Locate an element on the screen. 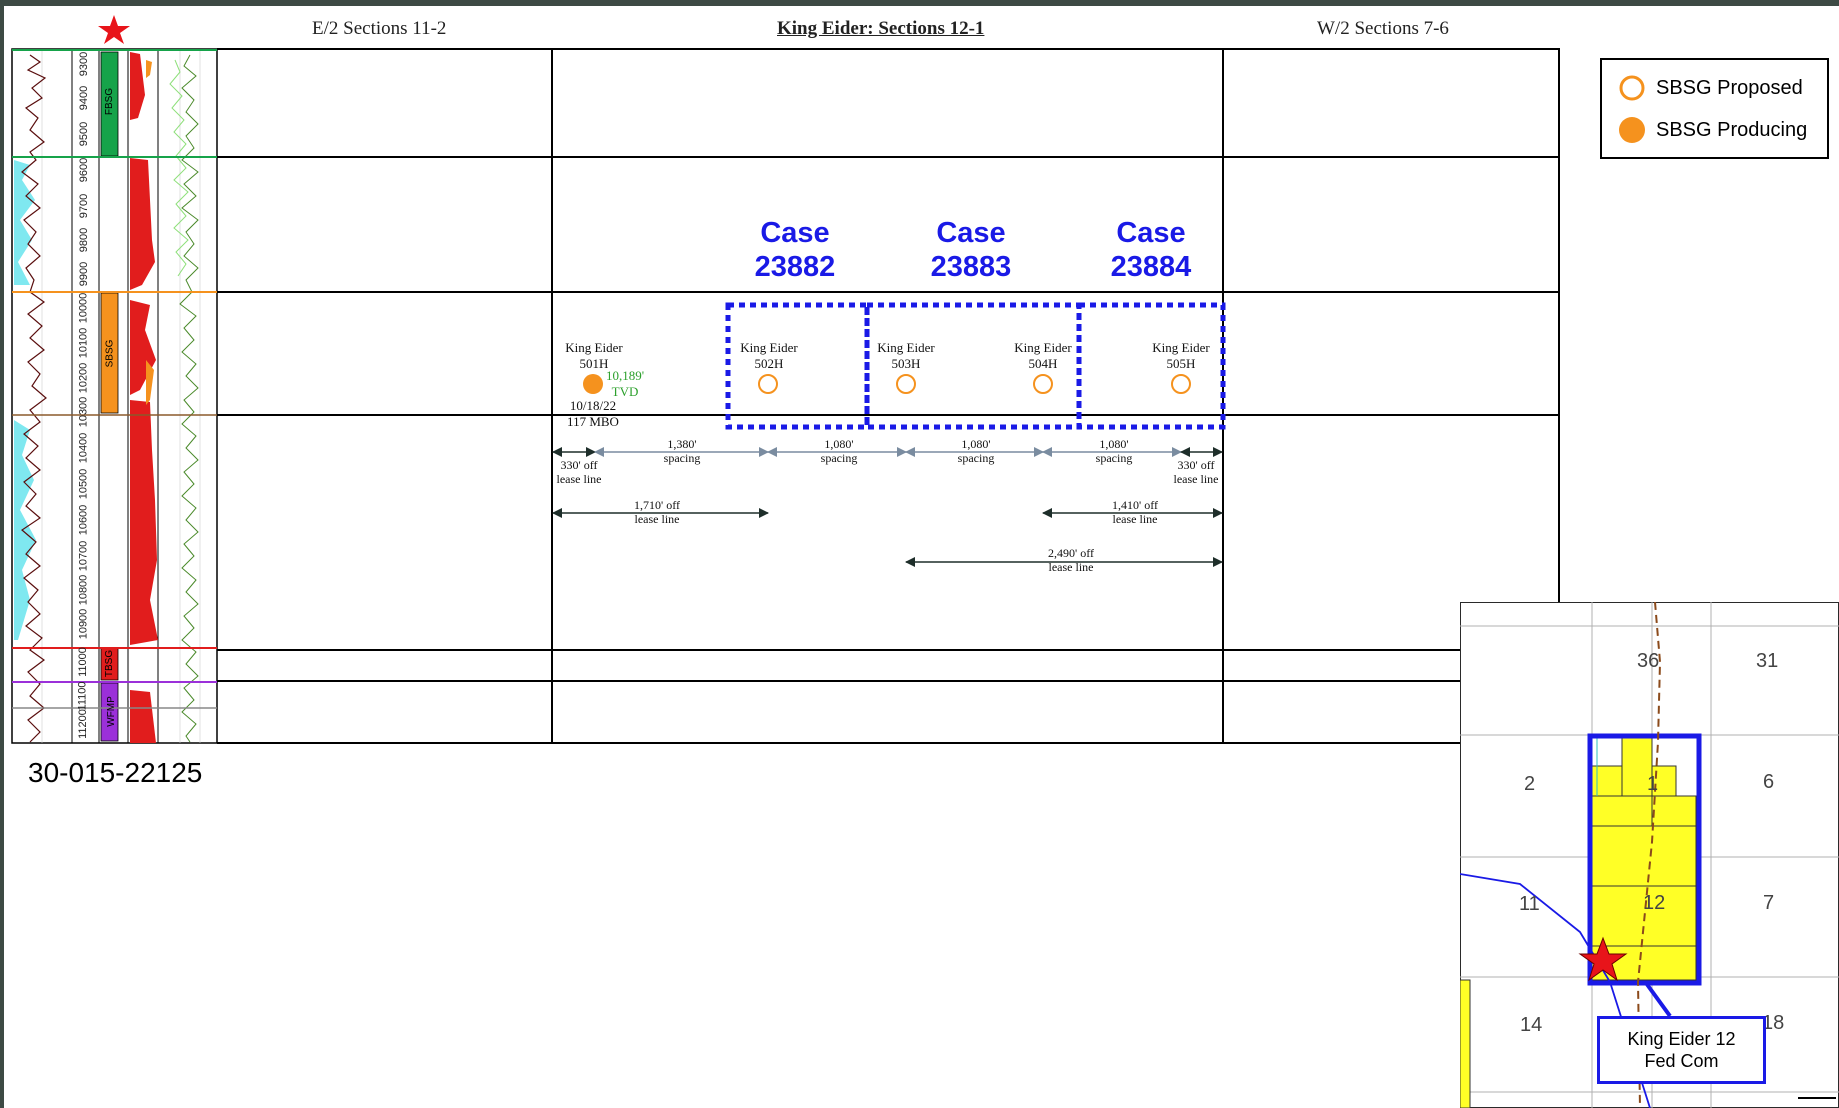 This screenshot has height=1108, width=1839. well-502h-label: King Eider 502H is located at coordinates (769, 355).